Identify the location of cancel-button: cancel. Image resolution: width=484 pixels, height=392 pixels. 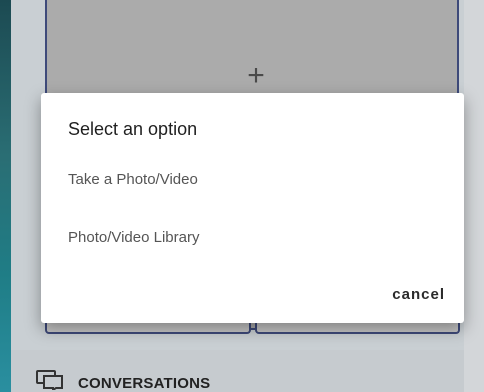
(418, 294).